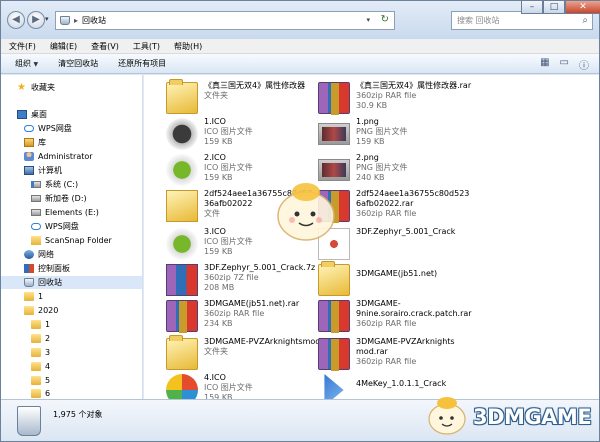 Image resolution: width=600 pixels, height=442 pixels. What do you see at coordinates (50, 282) in the screenshot?
I see `sidebar-item-label: 回收站` at bounding box center [50, 282].